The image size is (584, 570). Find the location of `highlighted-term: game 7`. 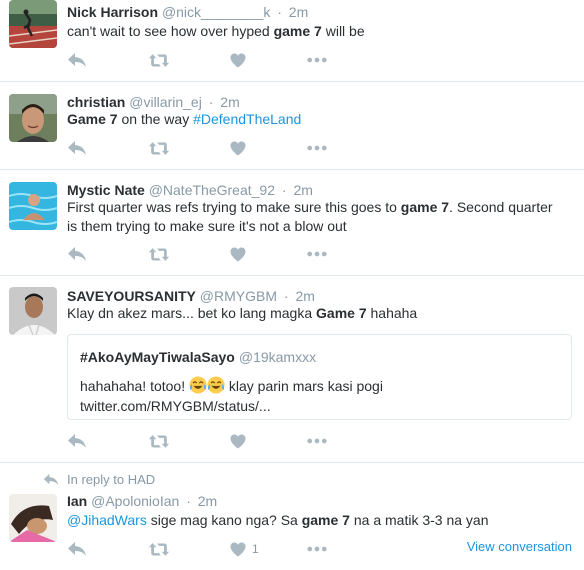

highlighted-term: game 7 is located at coordinates (325, 520).